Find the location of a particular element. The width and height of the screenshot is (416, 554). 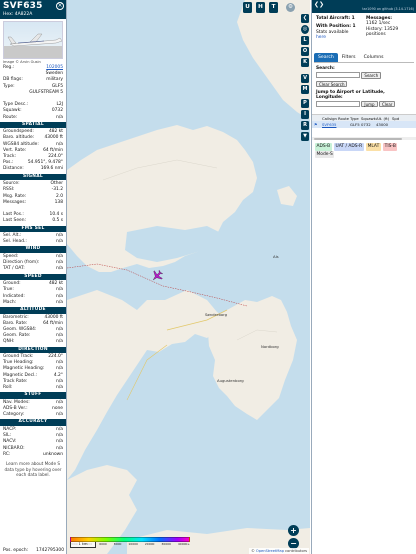

tab-columns: Columns is located at coordinates (374, 57).